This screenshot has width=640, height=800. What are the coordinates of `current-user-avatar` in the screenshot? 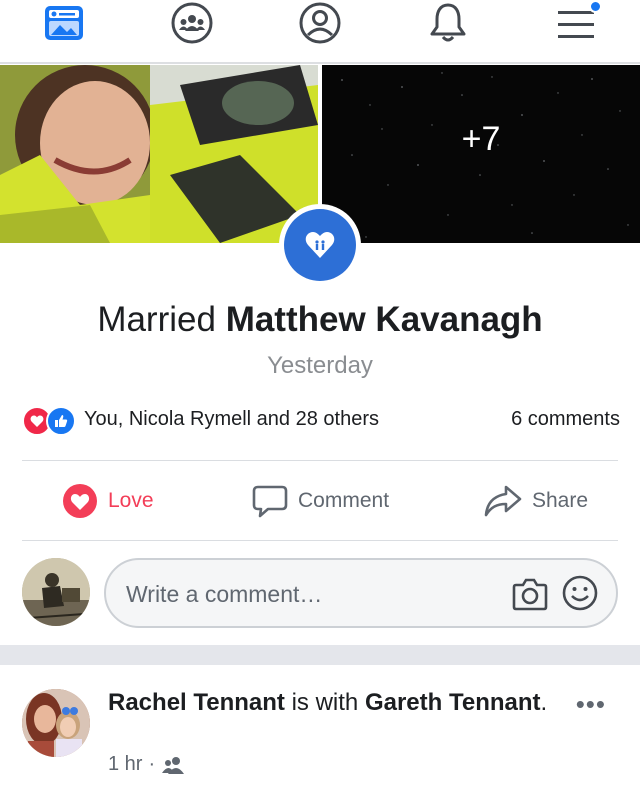 It's located at (56, 592).